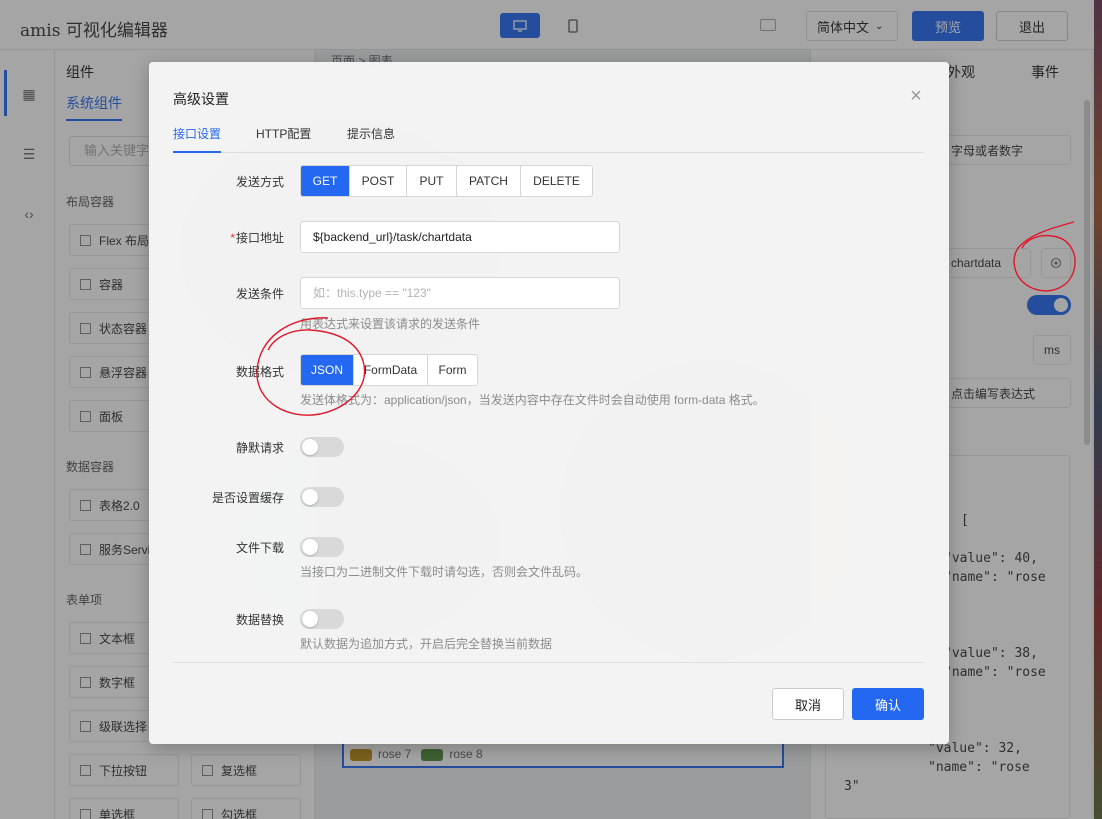  What do you see at coordinates (378, 181) in the screenshot?
I see `method-post-button: POST` at bounding box center [378, 181].